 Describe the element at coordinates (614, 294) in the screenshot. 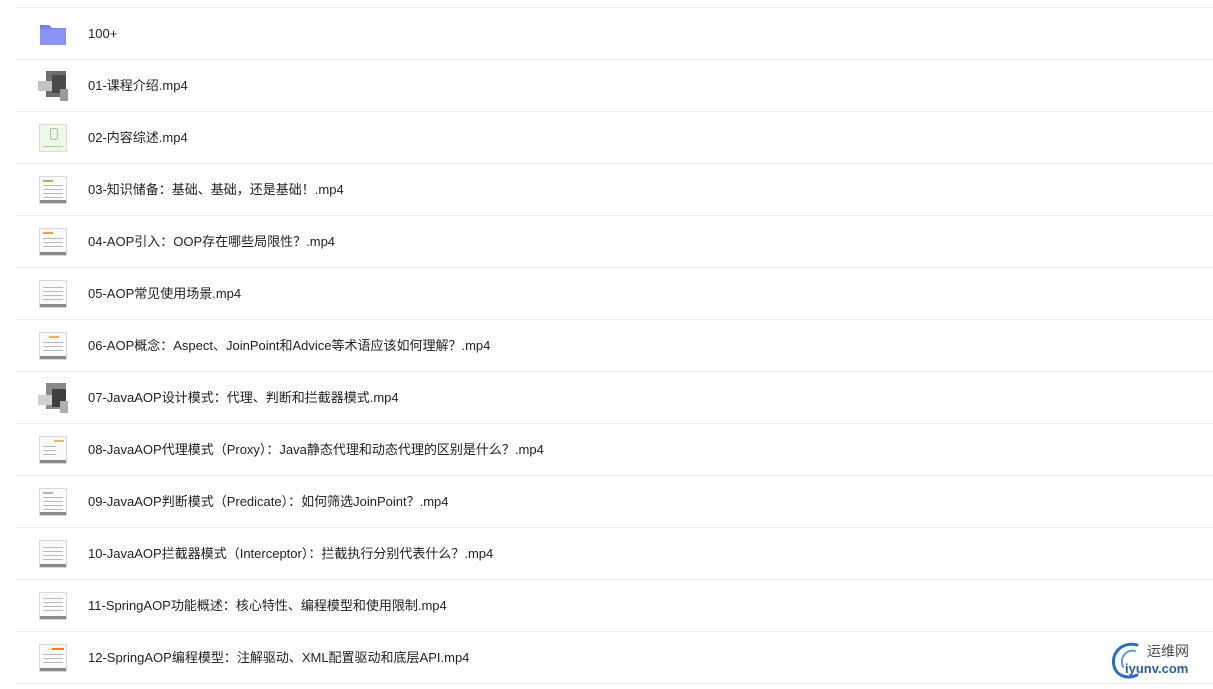

I see `list-item: 05-AOP常见使用场景.mp4` at that location.